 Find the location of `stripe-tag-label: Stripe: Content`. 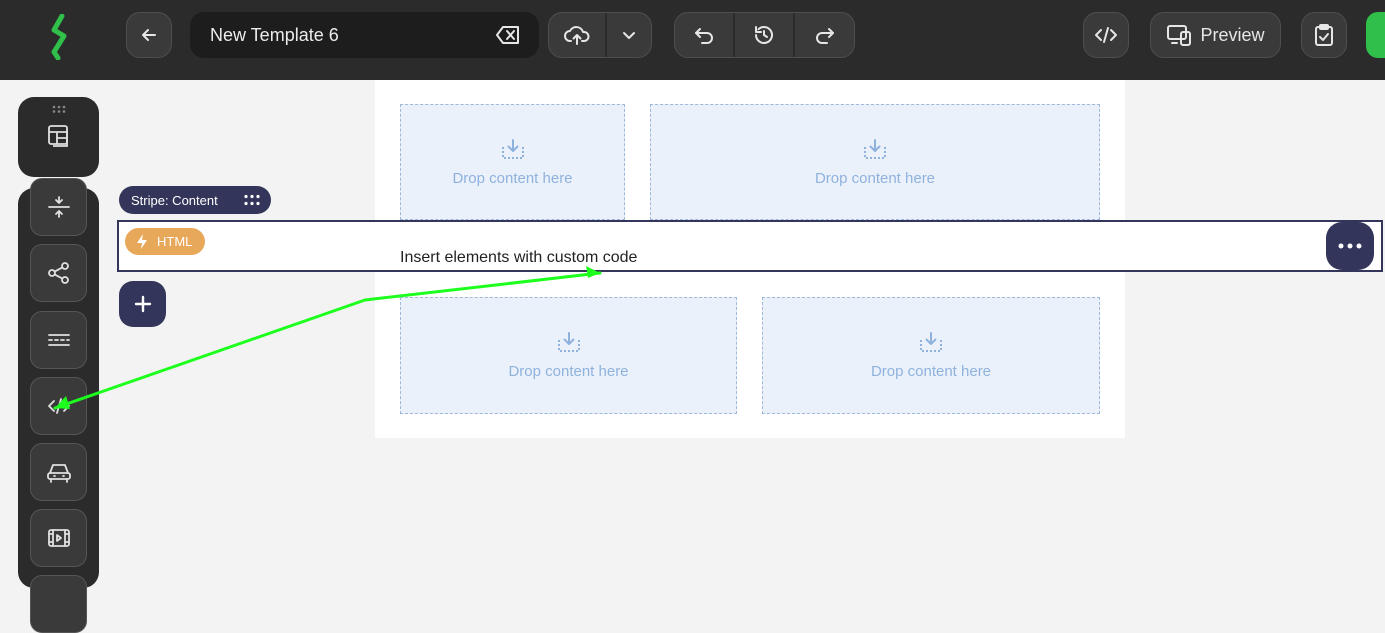

stripe-tag-label: Stripe: Content is located at coordinates (174, 200).